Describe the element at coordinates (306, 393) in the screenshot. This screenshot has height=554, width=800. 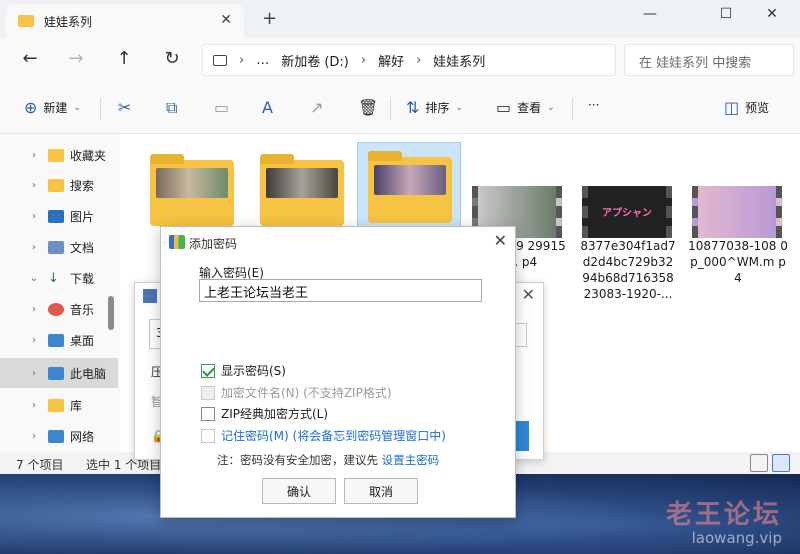
I see `option-label: 加密文件名(N) (不支持ZIP格式)` at that location.